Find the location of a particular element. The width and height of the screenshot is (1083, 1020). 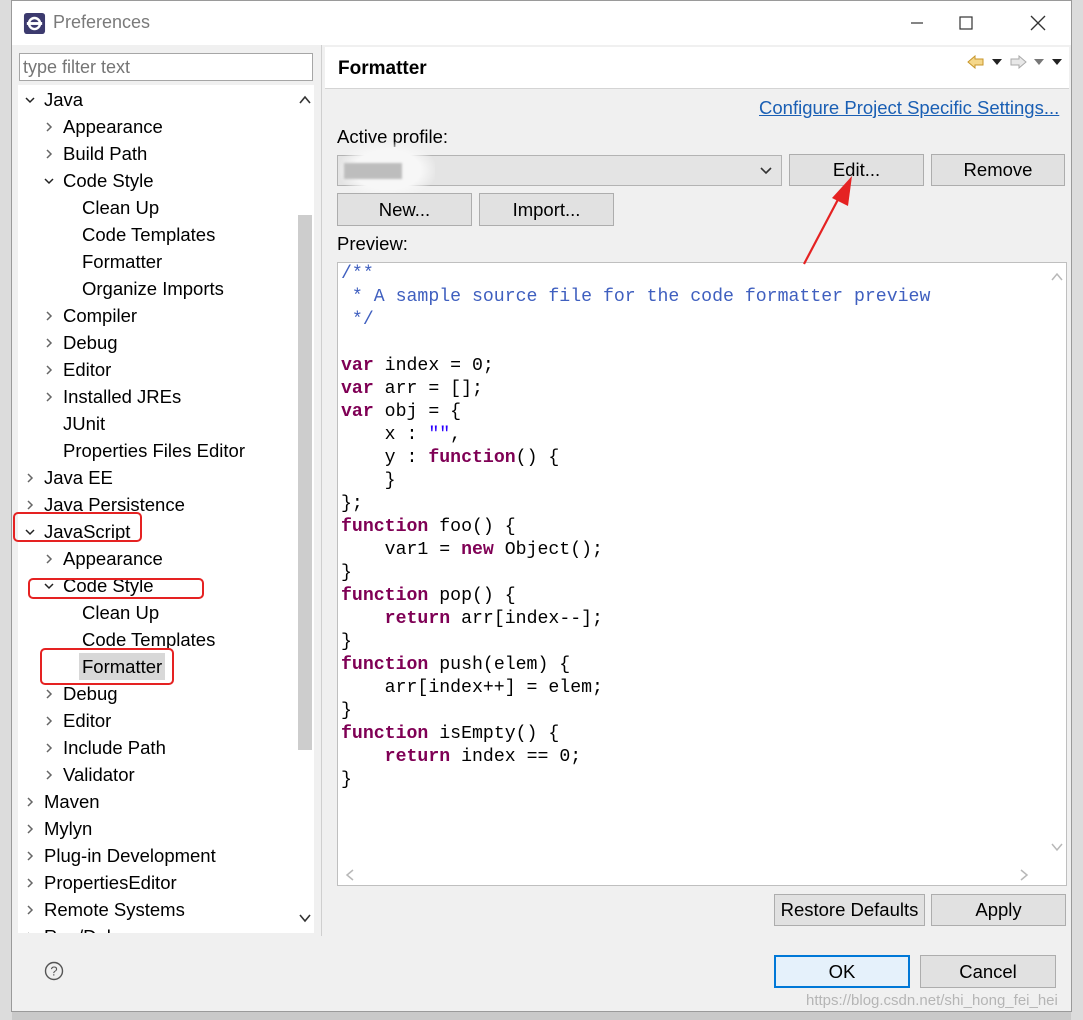

remove-button: Remove is located at coordinates (998, 170).